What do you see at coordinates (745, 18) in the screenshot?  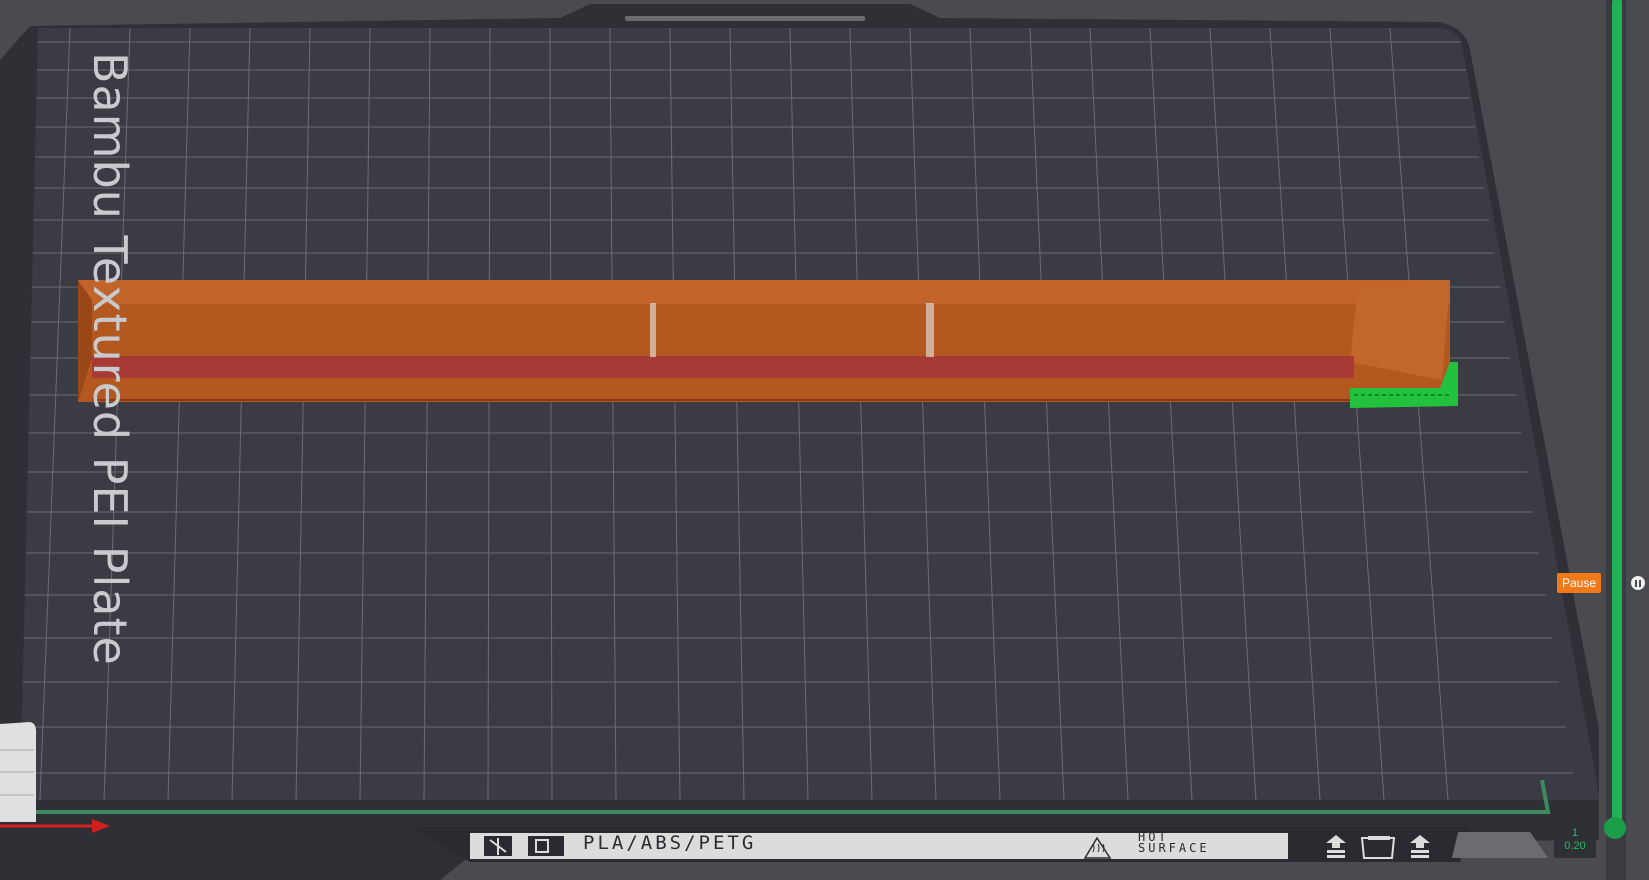 I see `plate-notch` at bounding box center [745, 18].